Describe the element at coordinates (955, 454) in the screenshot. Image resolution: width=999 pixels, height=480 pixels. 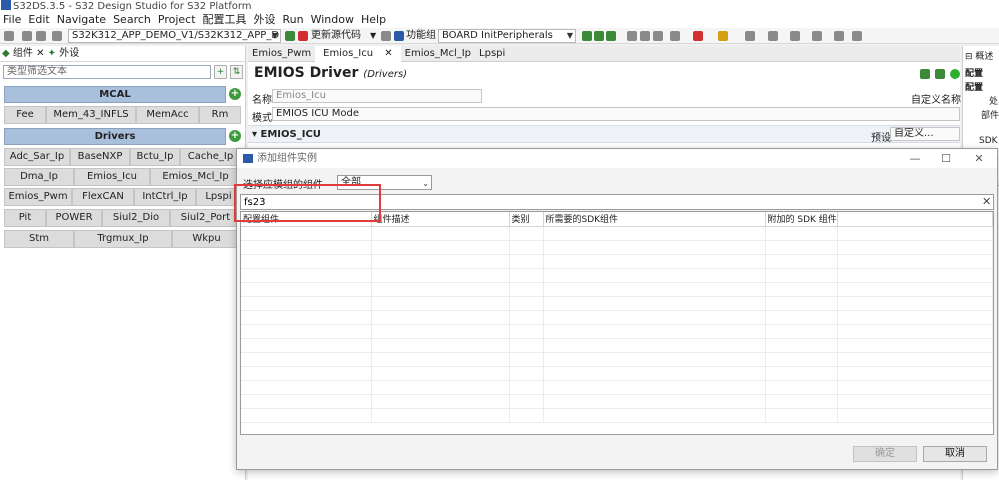
I see `cancel-button: 取消` at that location.